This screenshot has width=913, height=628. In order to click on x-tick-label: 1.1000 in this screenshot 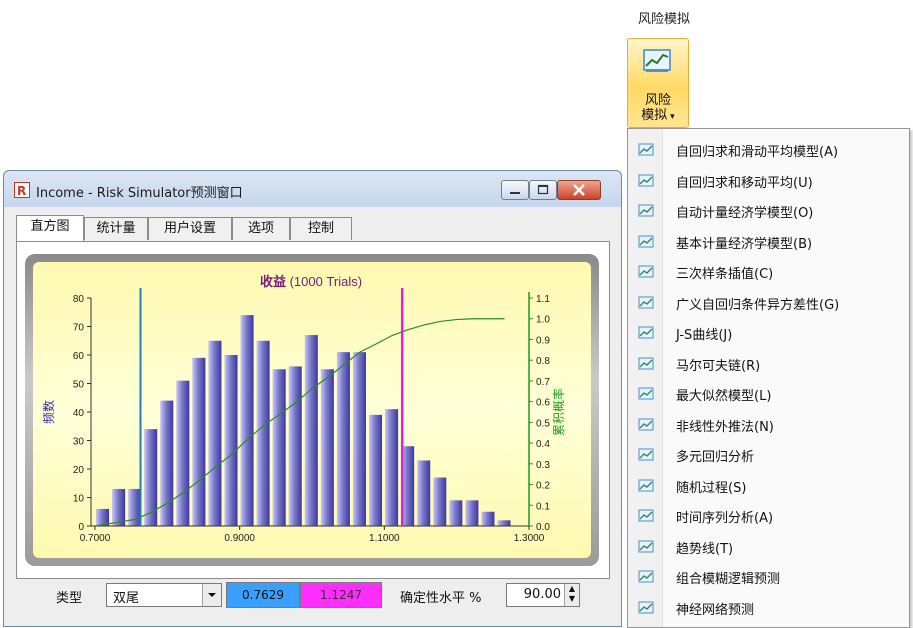, I will do `click(384, 538)`.